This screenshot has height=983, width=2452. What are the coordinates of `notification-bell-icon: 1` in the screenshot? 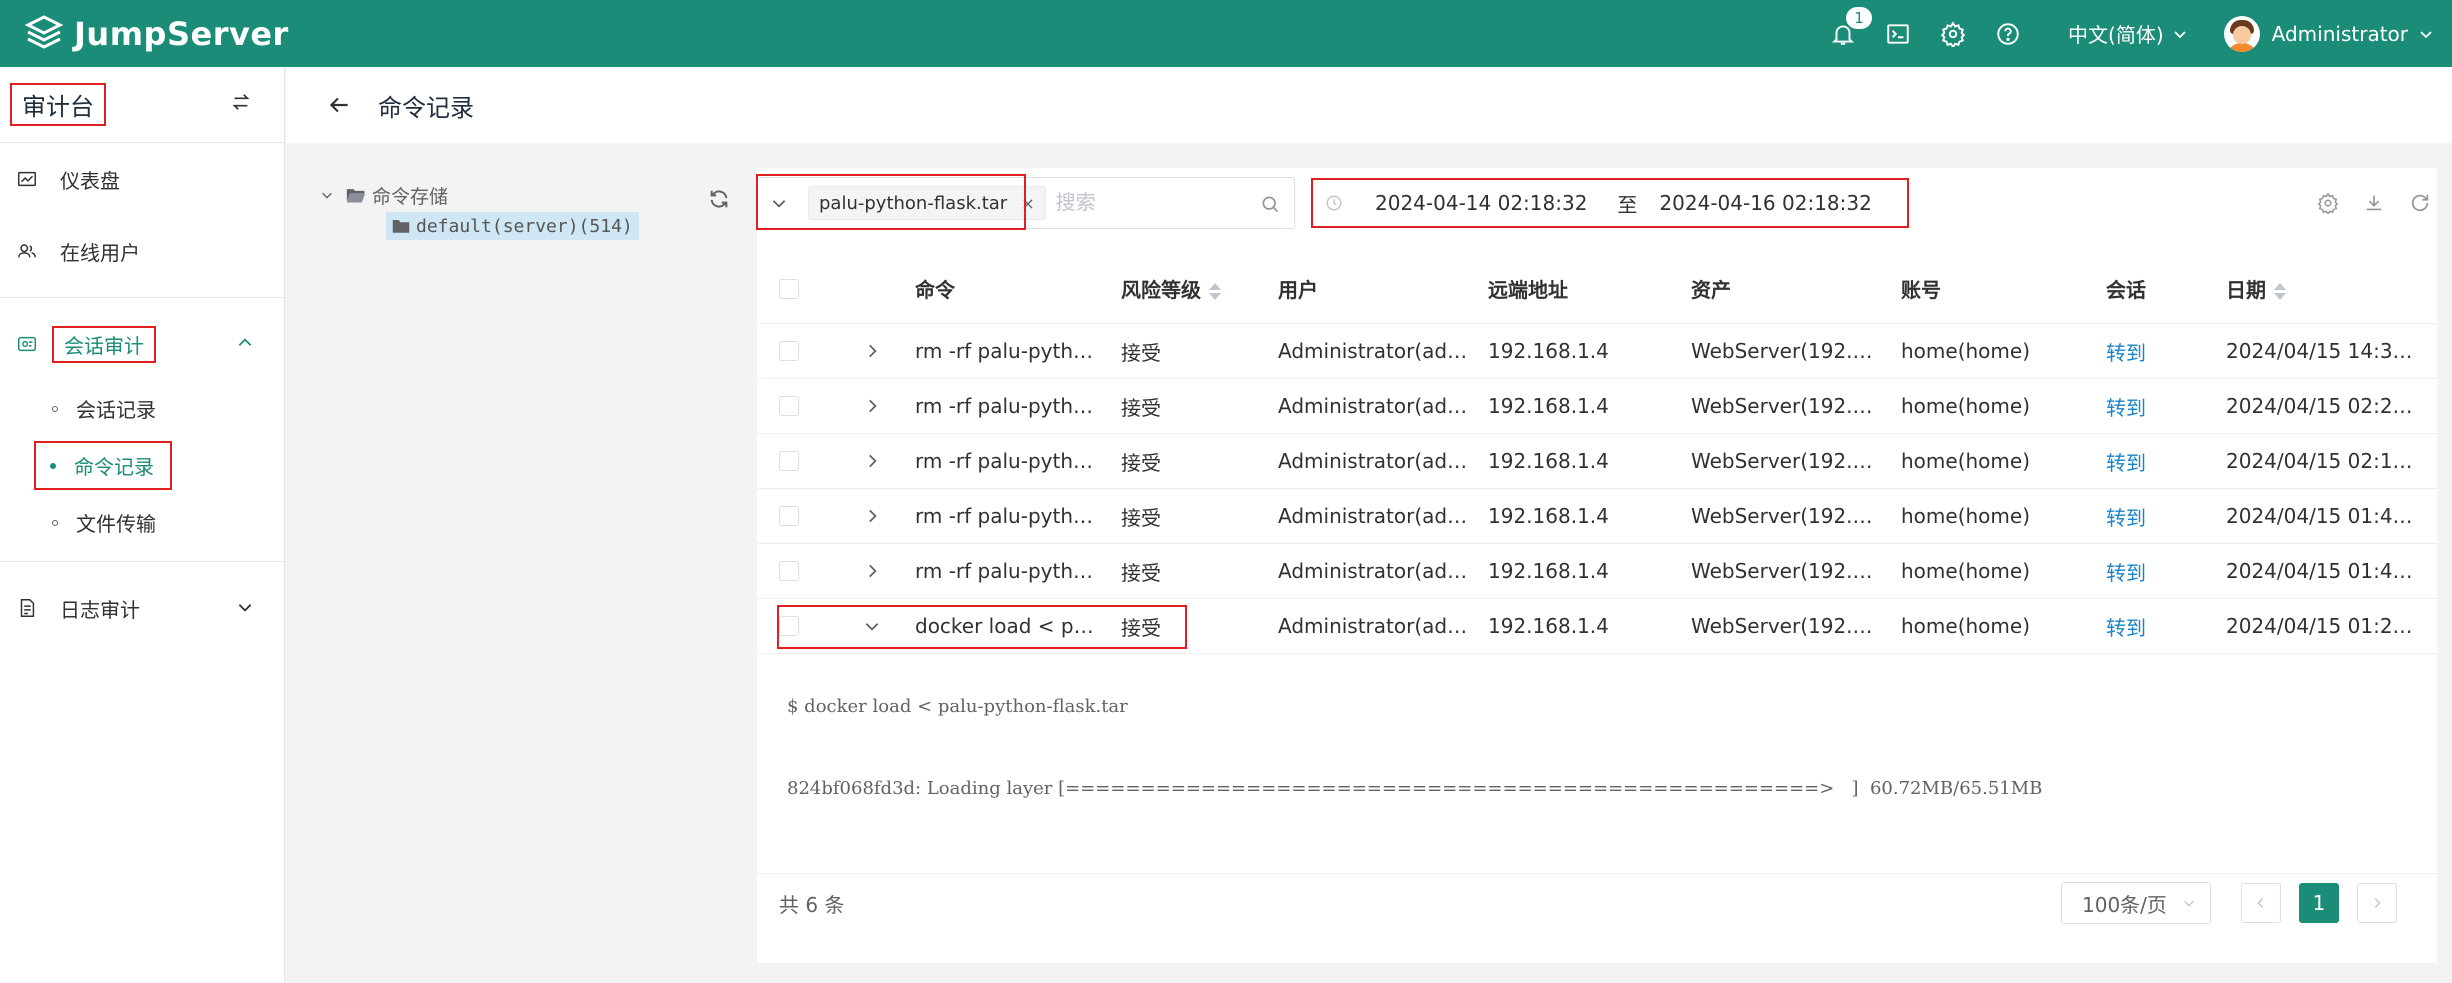 It's located at (1850, 27).